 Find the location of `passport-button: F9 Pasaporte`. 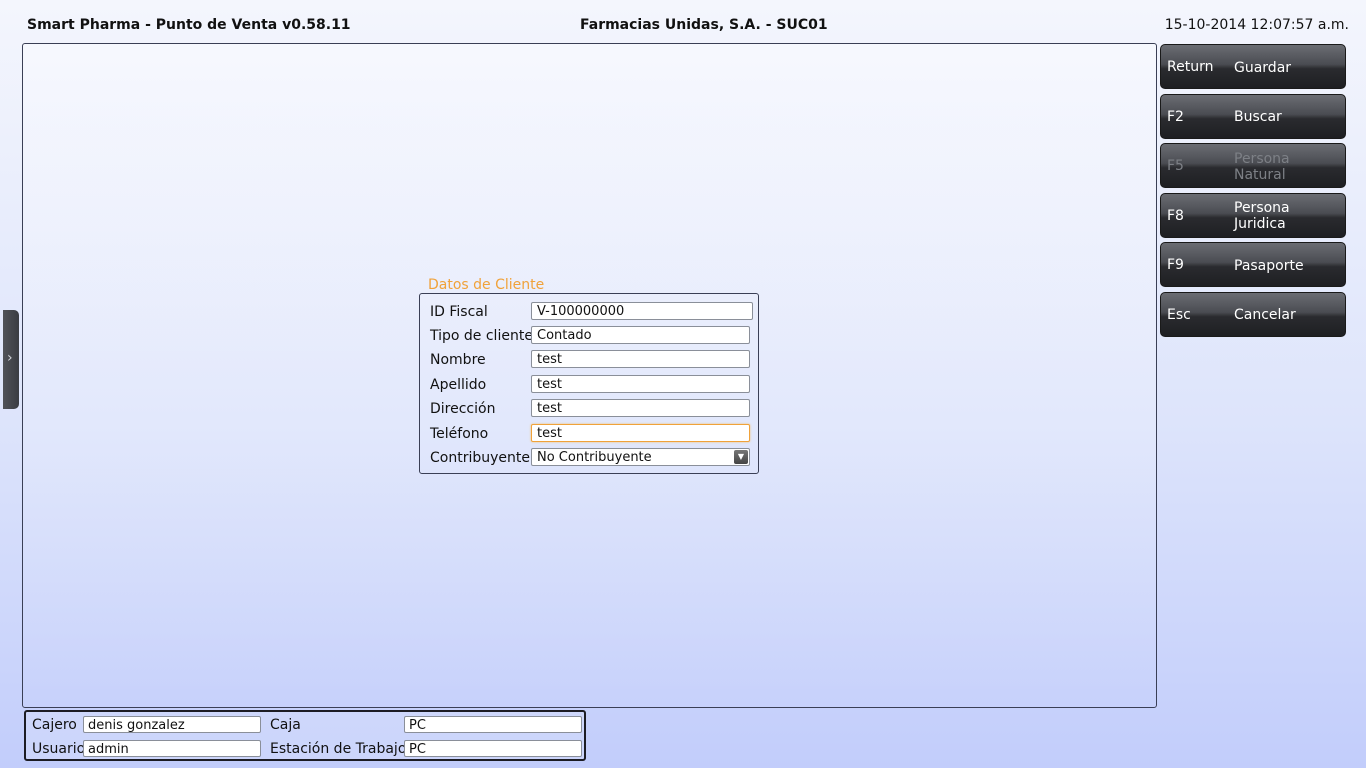

passport-button: F9 Pasaporte is located at coordinates (1253, 264).